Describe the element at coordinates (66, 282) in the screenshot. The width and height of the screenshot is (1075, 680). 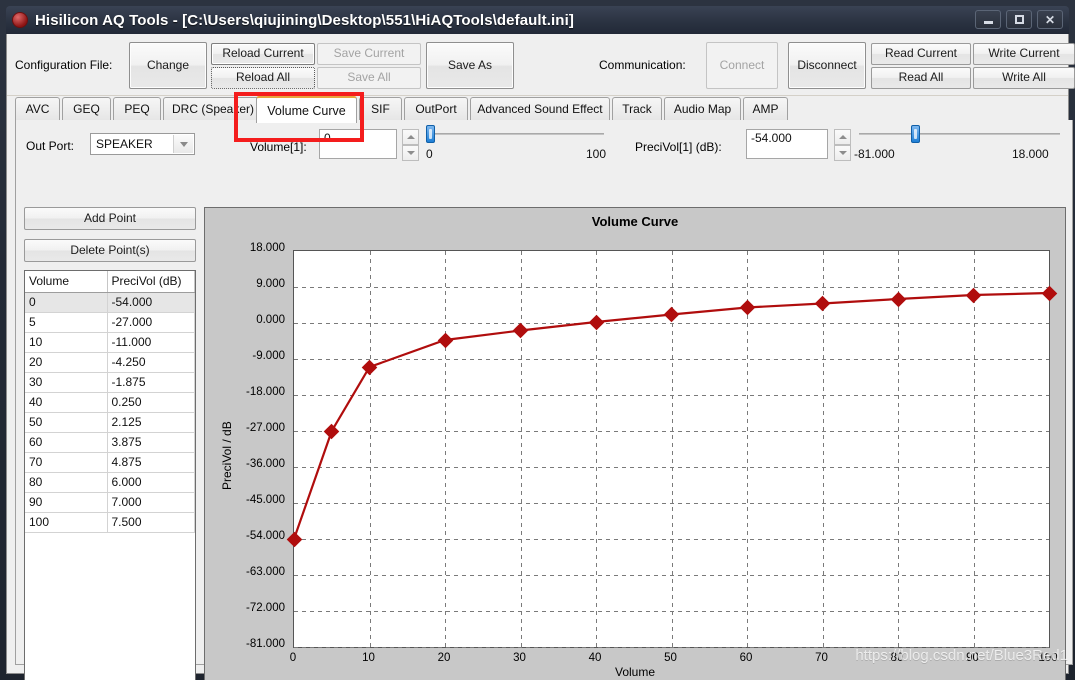
I see `column-header-volume: Volume` at that location.